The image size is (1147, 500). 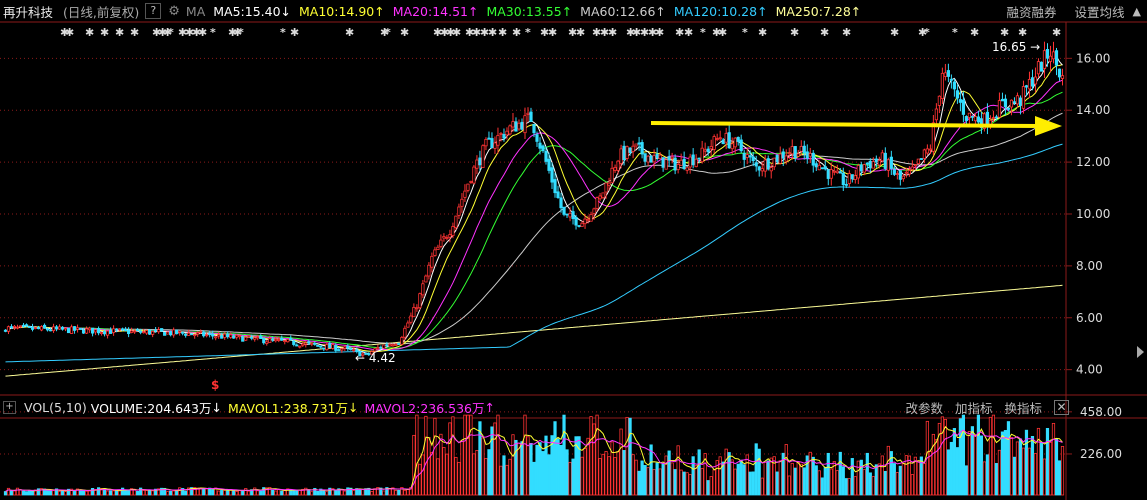 I want to click on volume-arrow: ↓, so click(x=216, y=407).